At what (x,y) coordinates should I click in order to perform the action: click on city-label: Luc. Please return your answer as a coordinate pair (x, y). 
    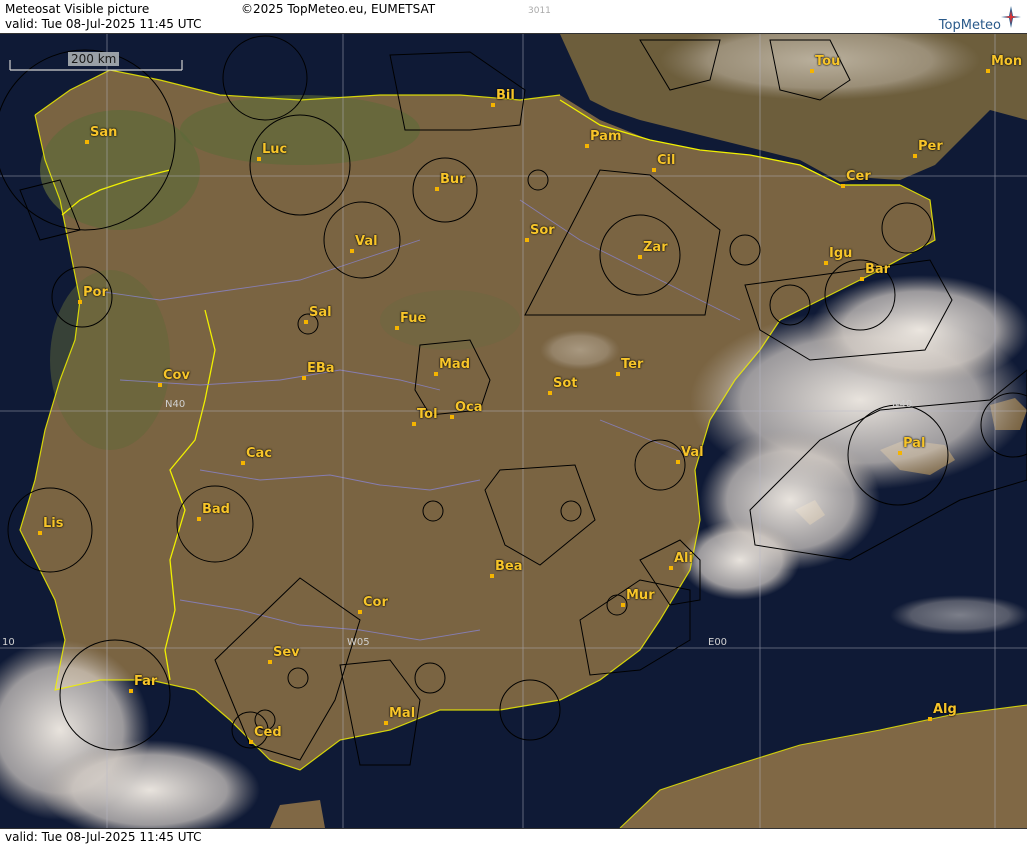
    Looking at the image, I should click on (275, 149).